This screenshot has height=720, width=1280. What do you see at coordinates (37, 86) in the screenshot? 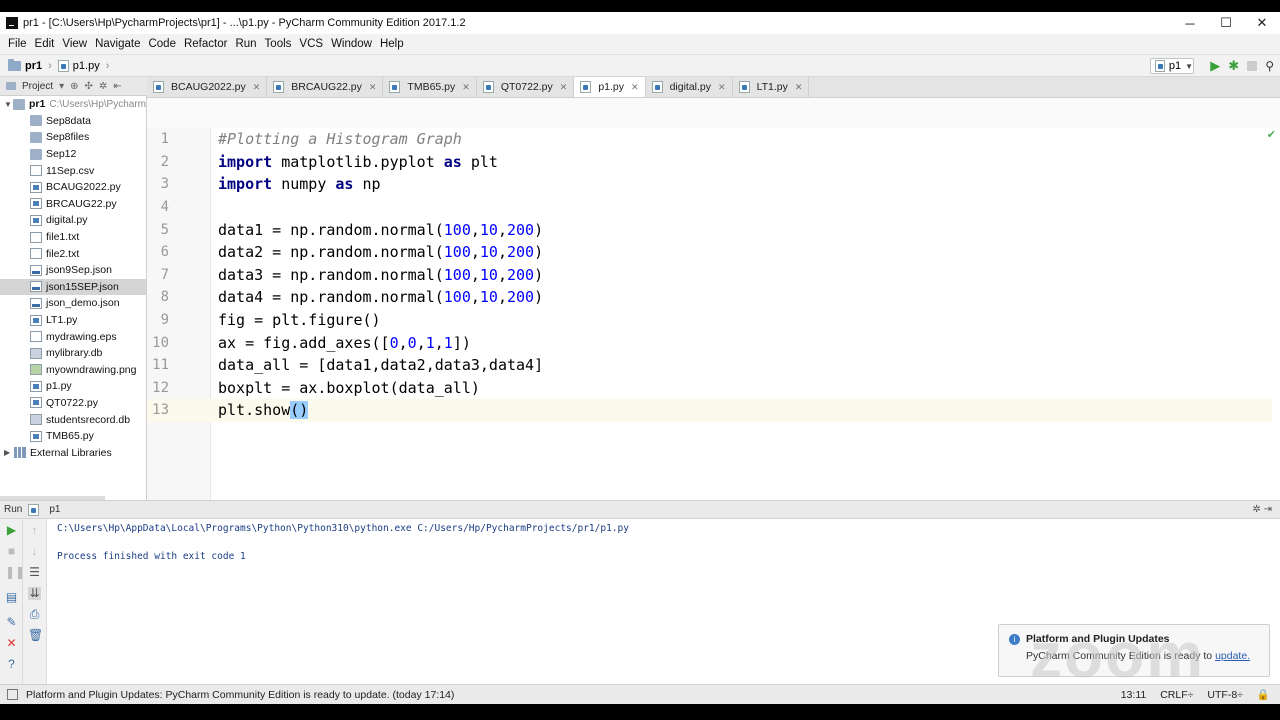
I see `project-panel-label: Project` at bounding box center [37, 86].